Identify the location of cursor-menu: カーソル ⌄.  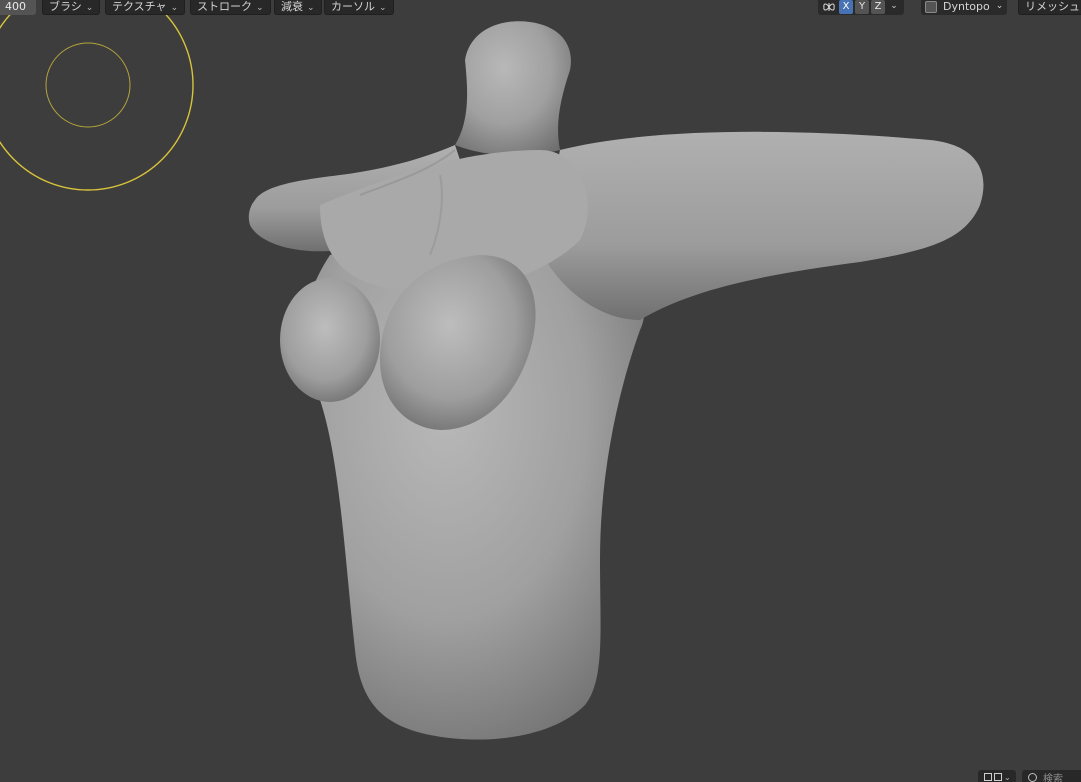
(359, 7).